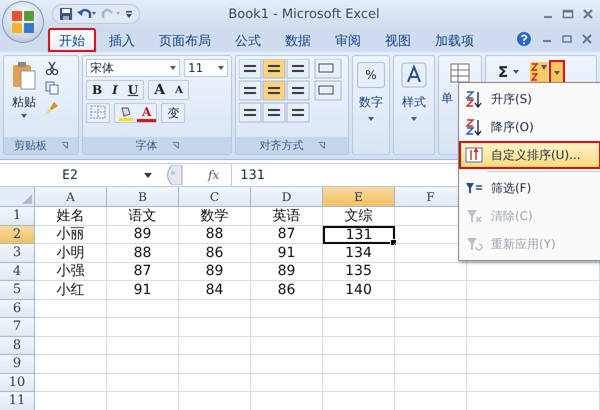  What do you see at coordinates (17, 271) in the screenshot?
I see `row-header: 4` at bounding box center [17, 271].